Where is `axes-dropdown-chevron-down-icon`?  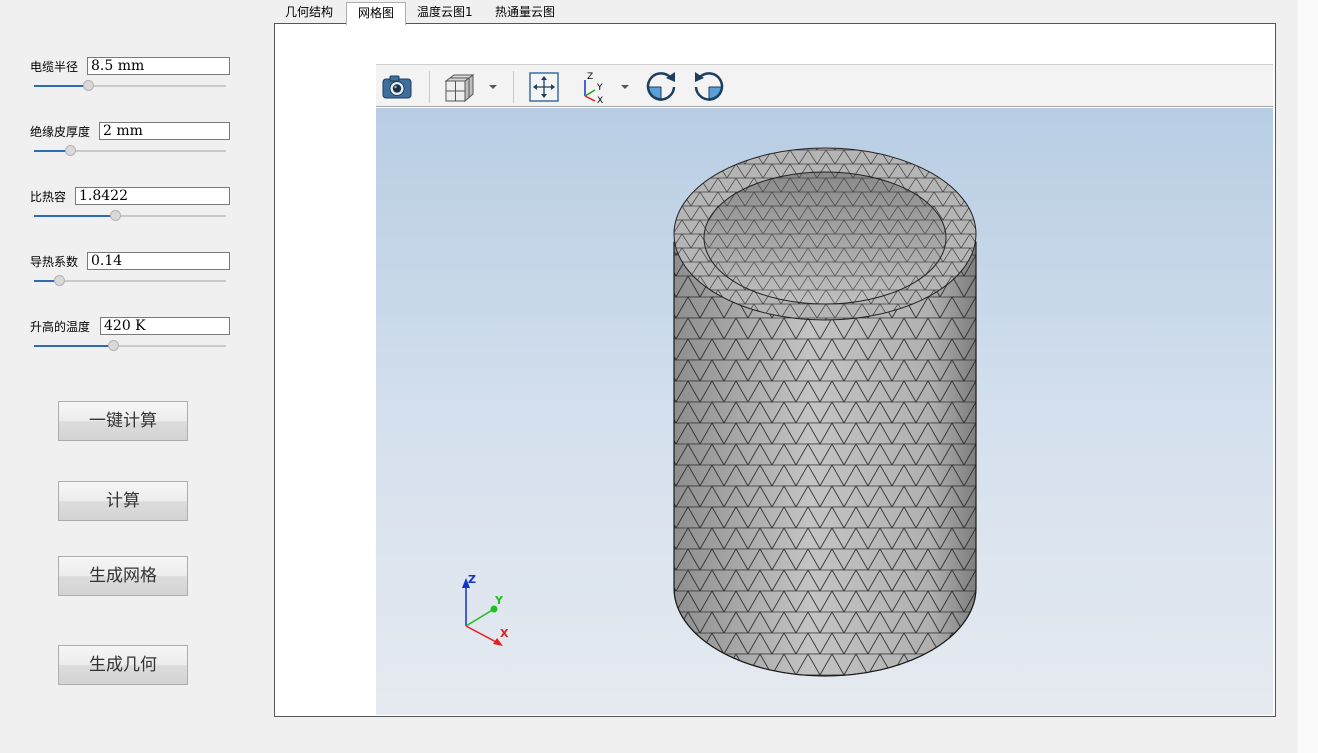
axes-dropdown-chevron-down-icon is located at coordinates (625, 87).